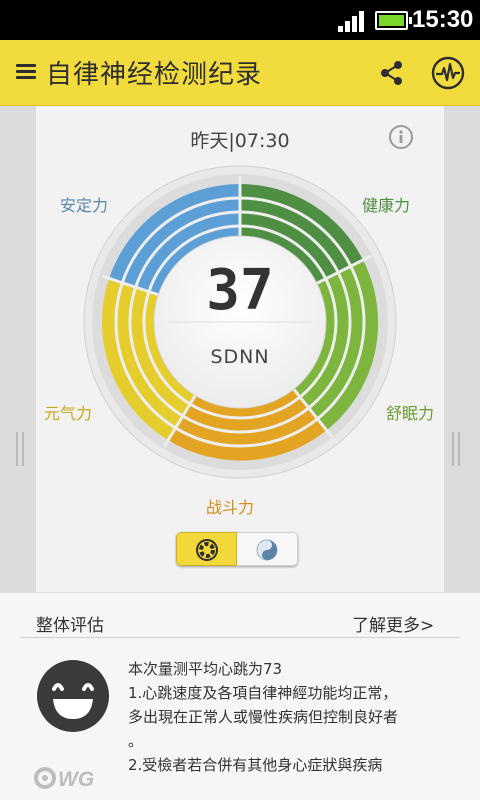 This screenshot has width=480, height=800. Describe the element at coordinates (18, 349) in the screenshot. I see `previous-record-panel` at that location.